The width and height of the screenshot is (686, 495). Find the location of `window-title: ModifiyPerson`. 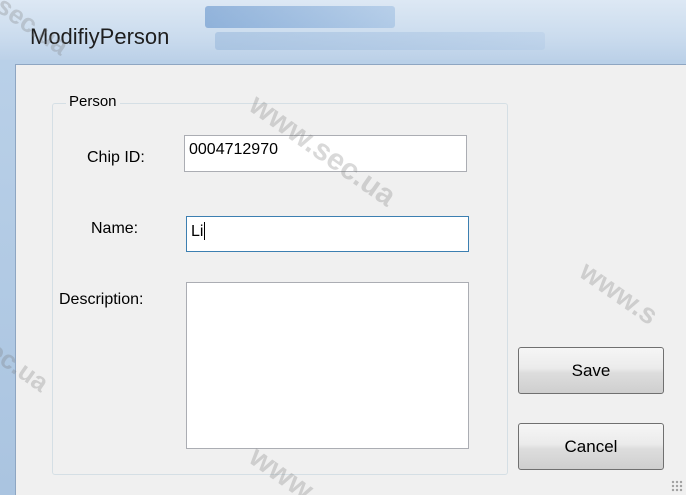

window-title: ModifiyPerson is located at coordinates (100, 36).